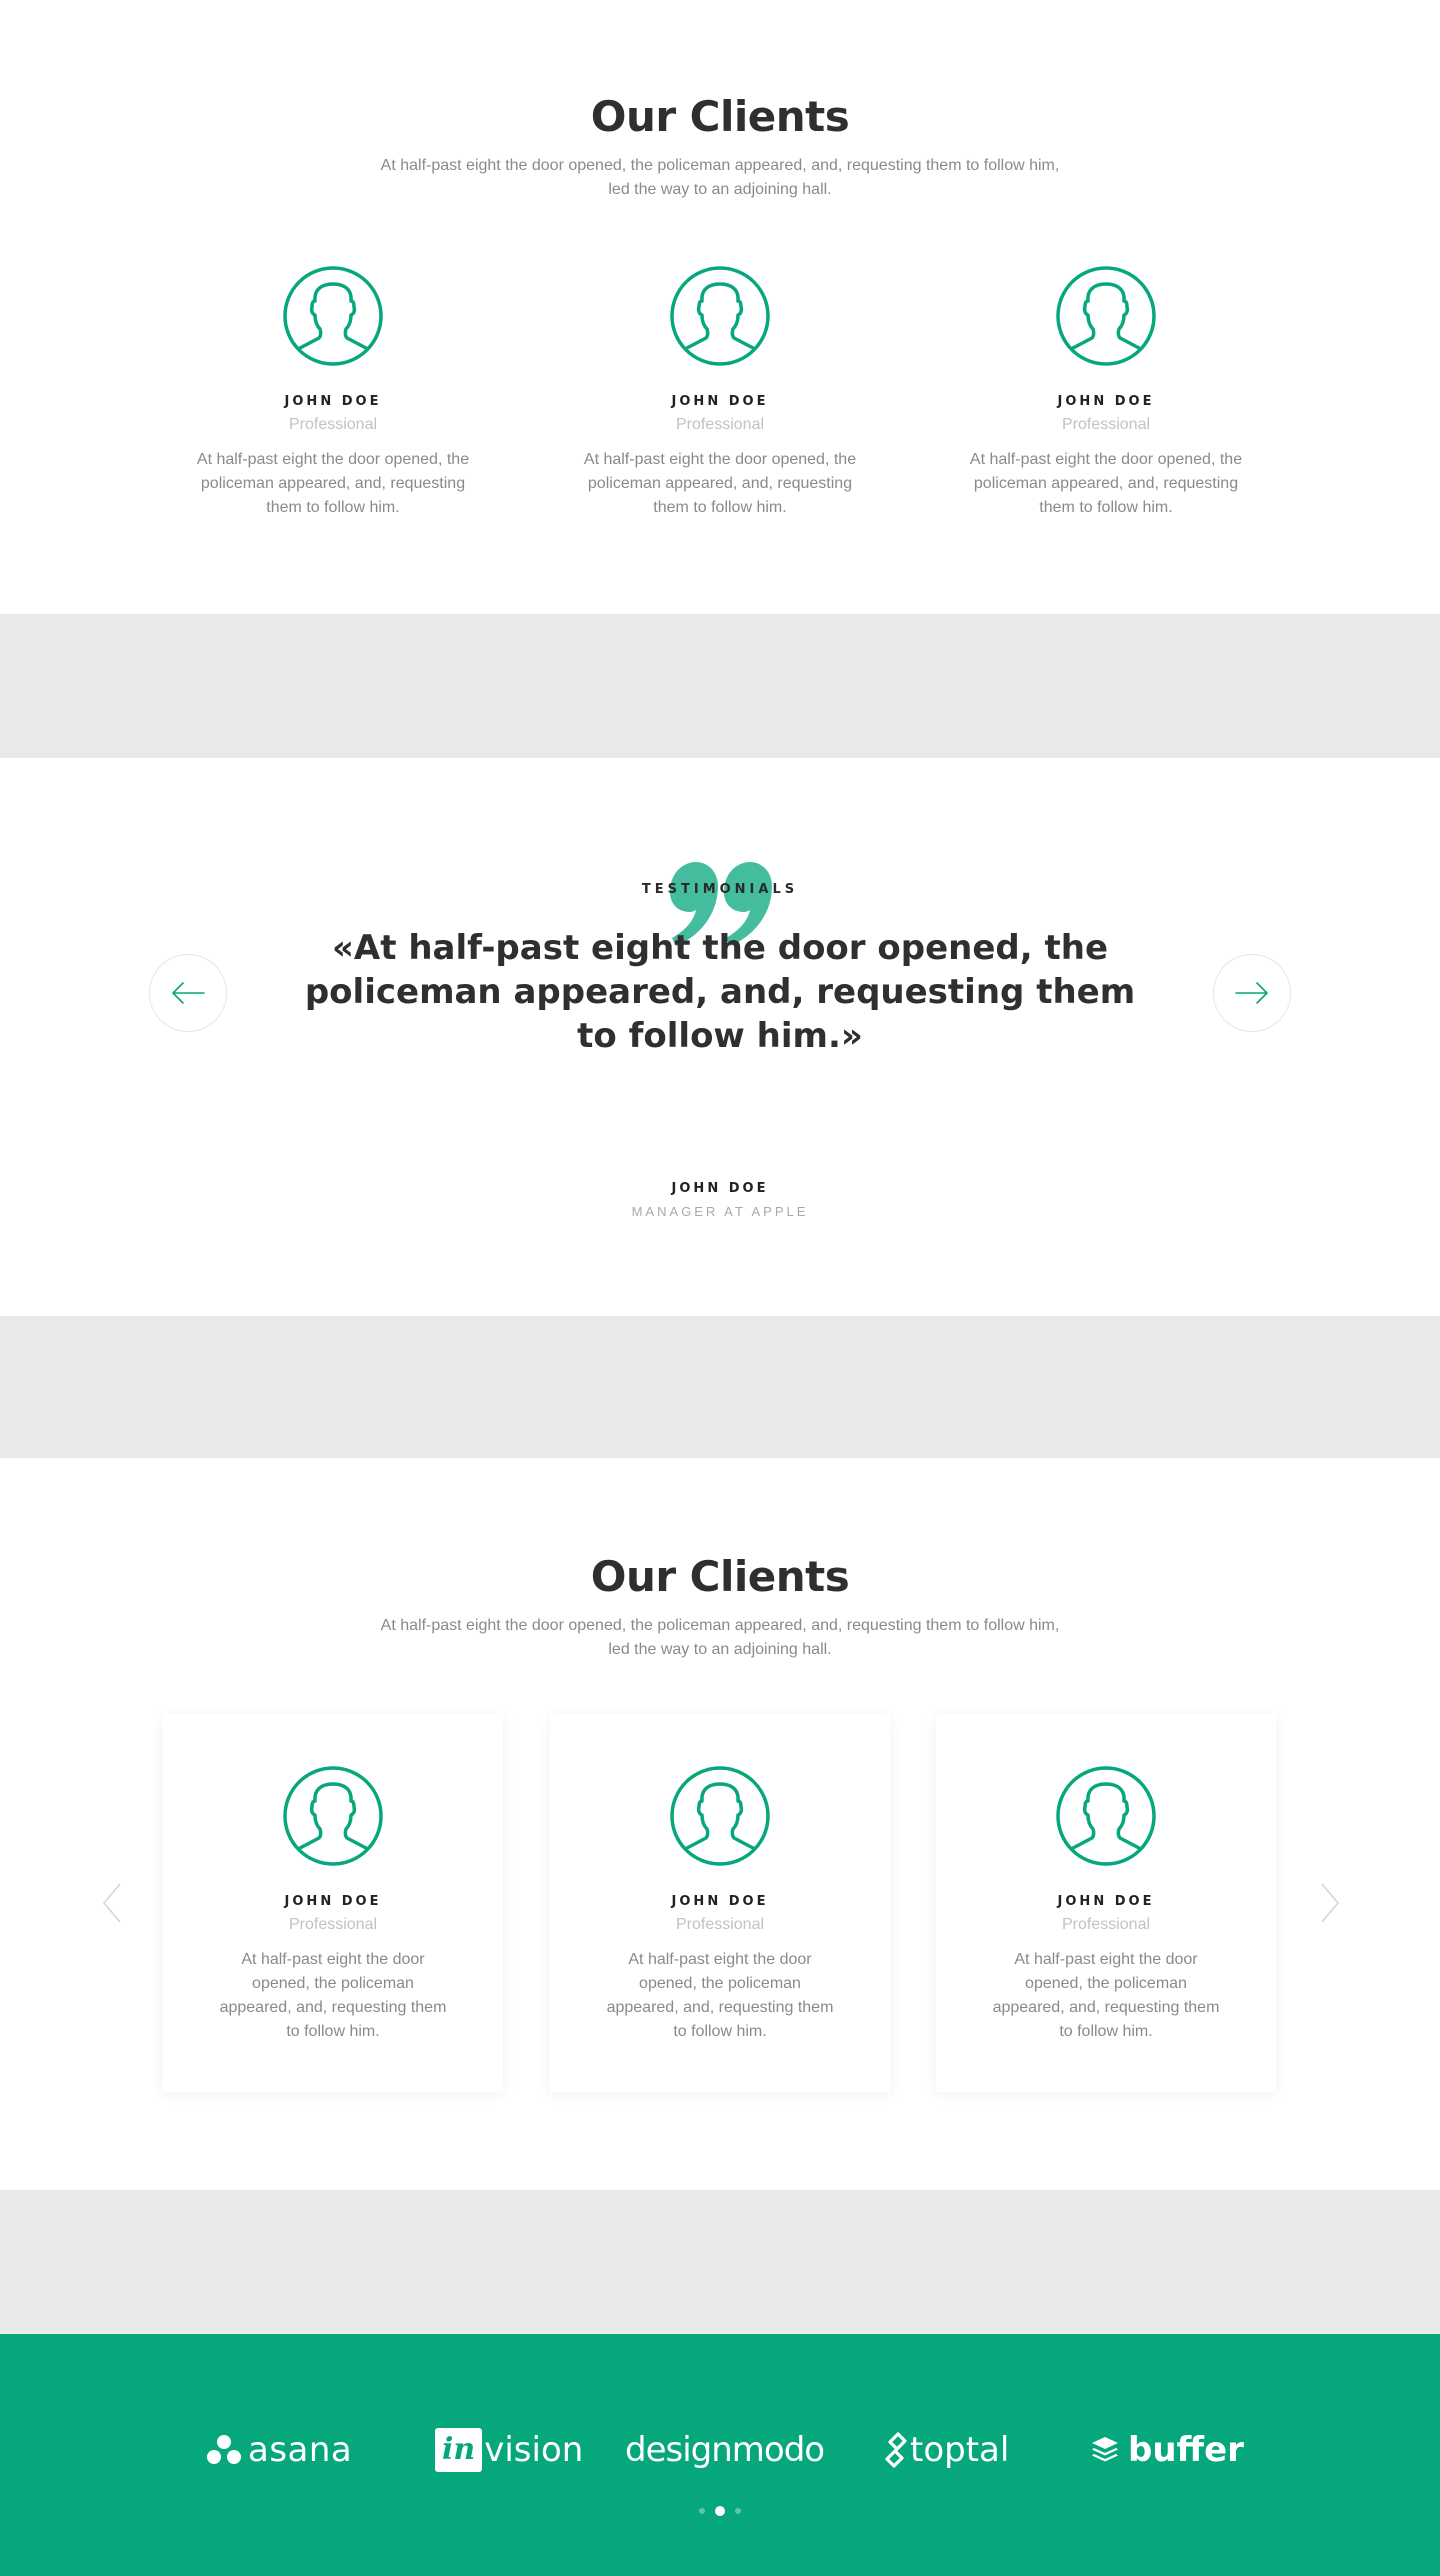  I want to click on testimonial-next-button, so click(1252, 993).